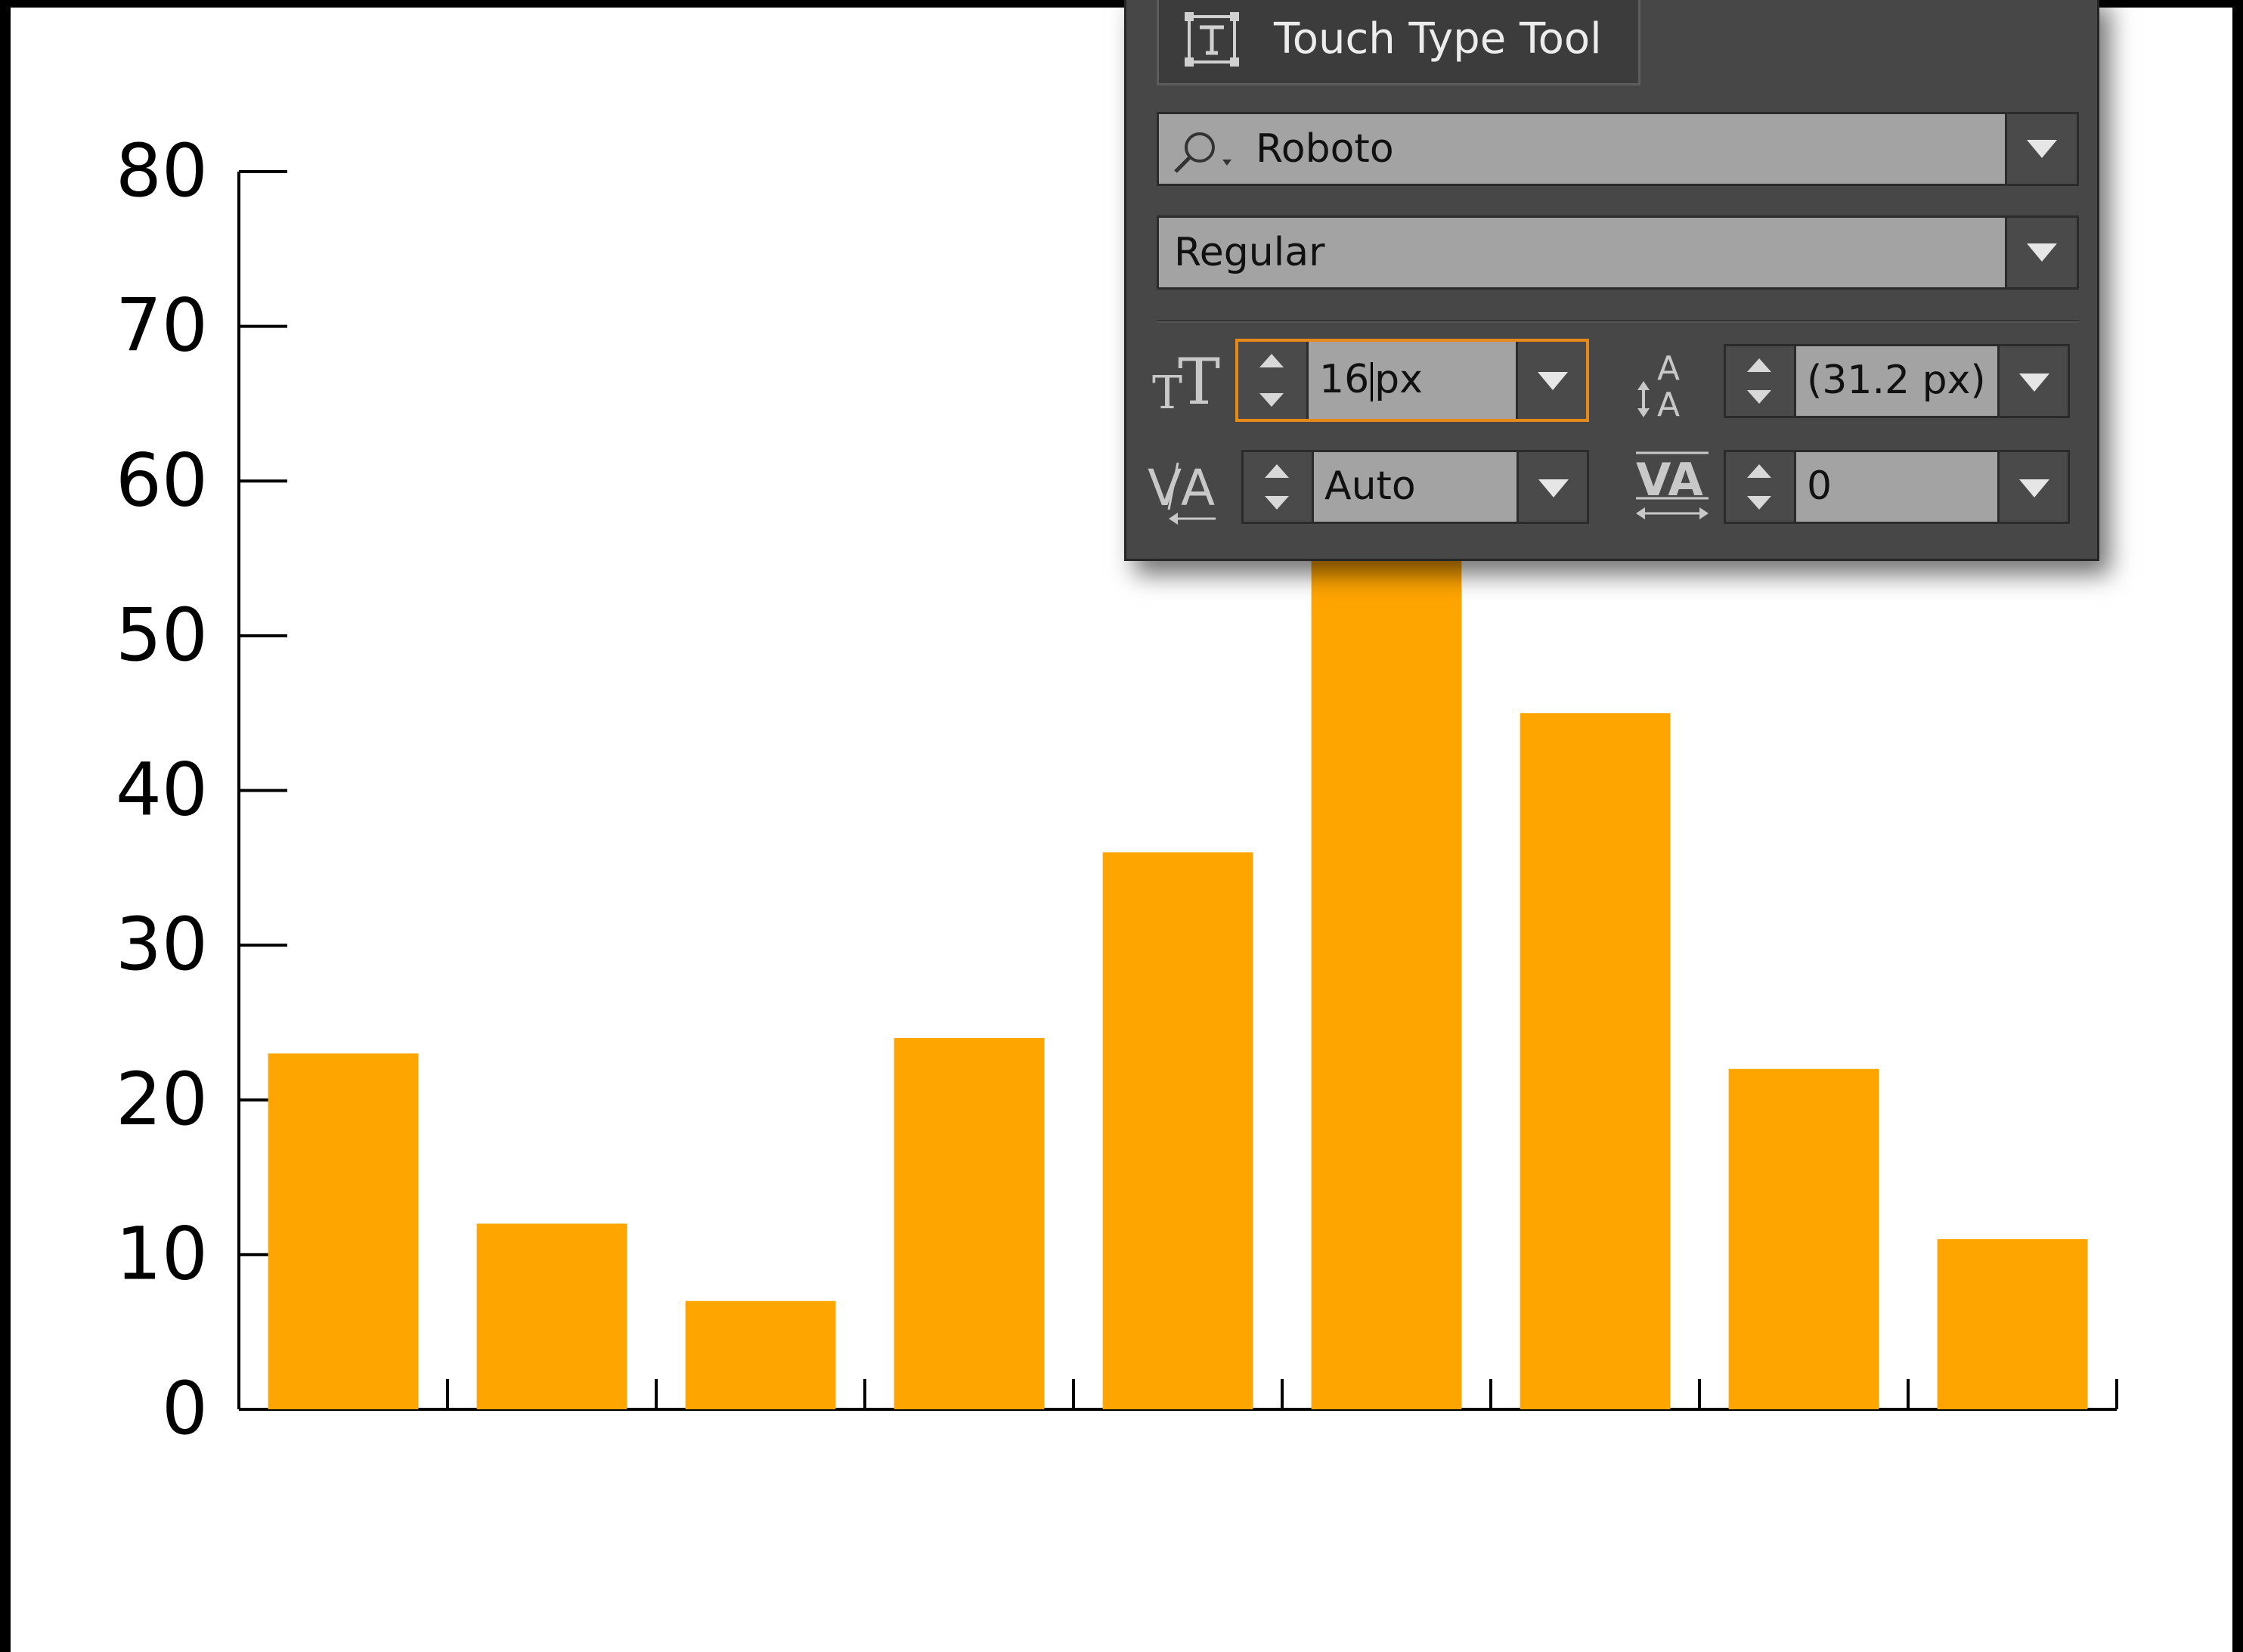 This screenshot has height=1652, width=2243. I want to click on touch-type-icon, so click(1212, 39).